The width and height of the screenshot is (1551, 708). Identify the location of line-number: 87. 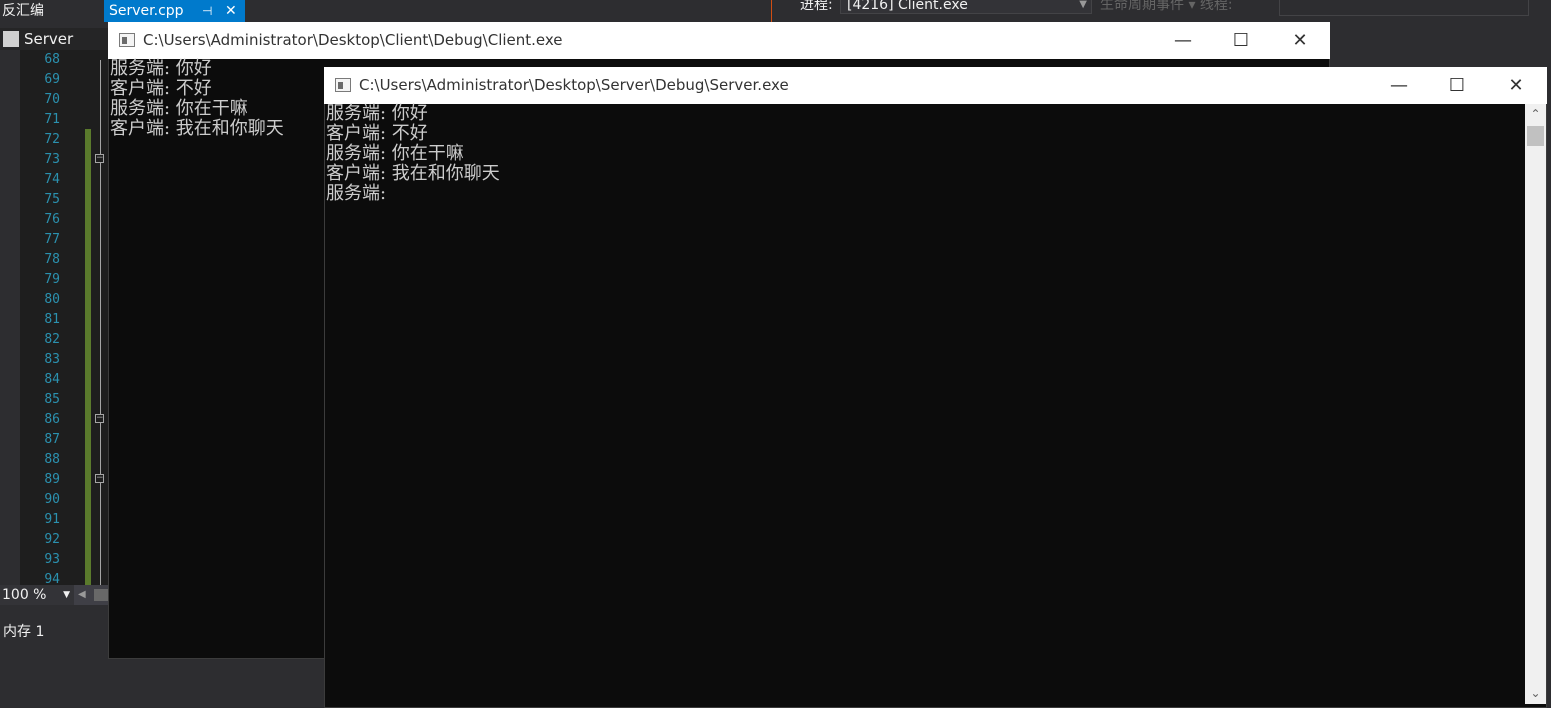
(52, 439).